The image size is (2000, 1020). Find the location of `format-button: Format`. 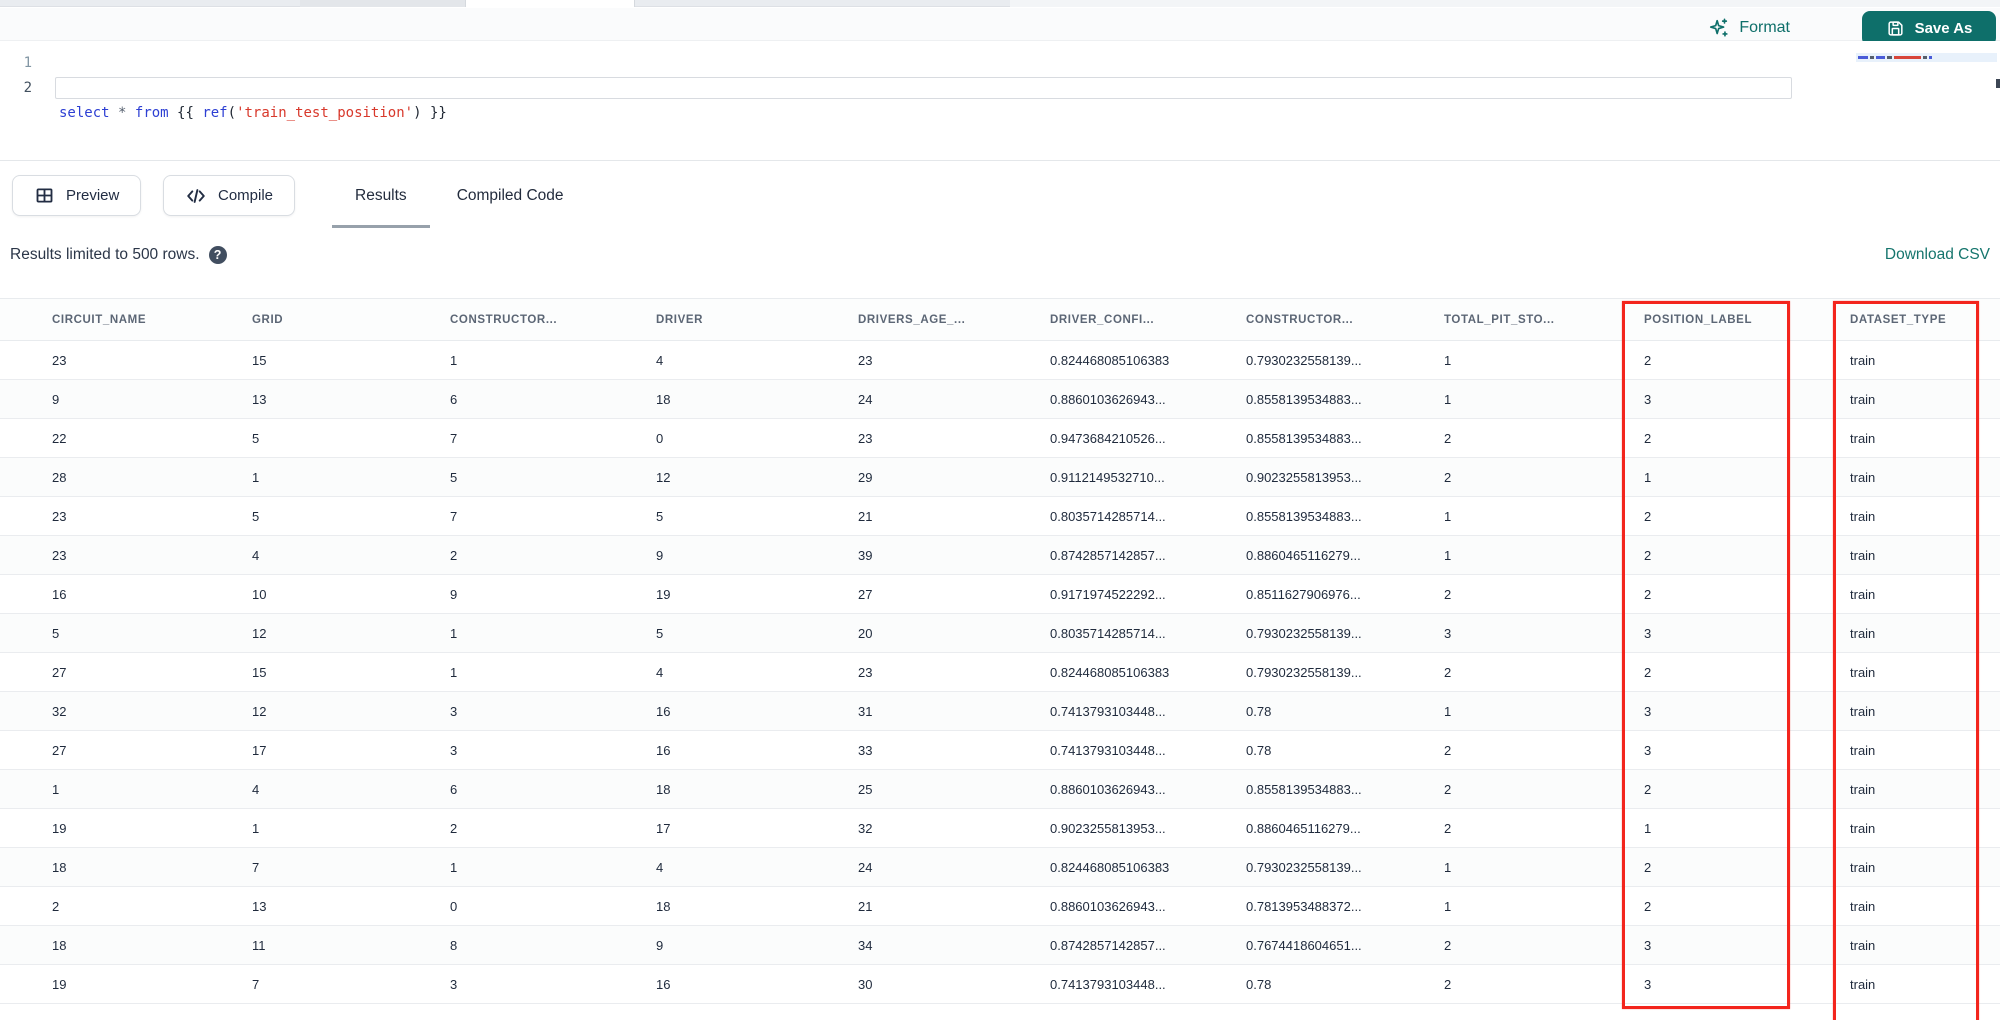

format-button: Format is located at coordinates (1749, 28).